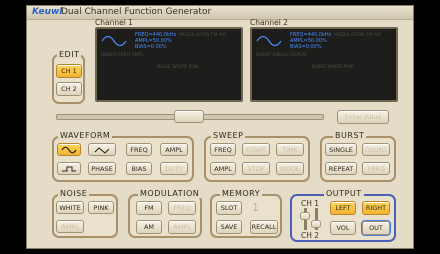 The image size is (440, 254). What do you see at coordinates (47, 12) in the screenshot?
I see `brand-logo: Keuwl` at bounding box center [47, 12].